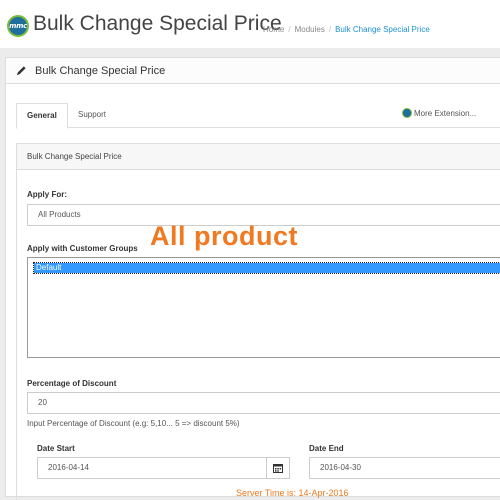  Describe the element at coordinates (326, 448) in the screenshot. I see `date-end-label: Date End` at that location.